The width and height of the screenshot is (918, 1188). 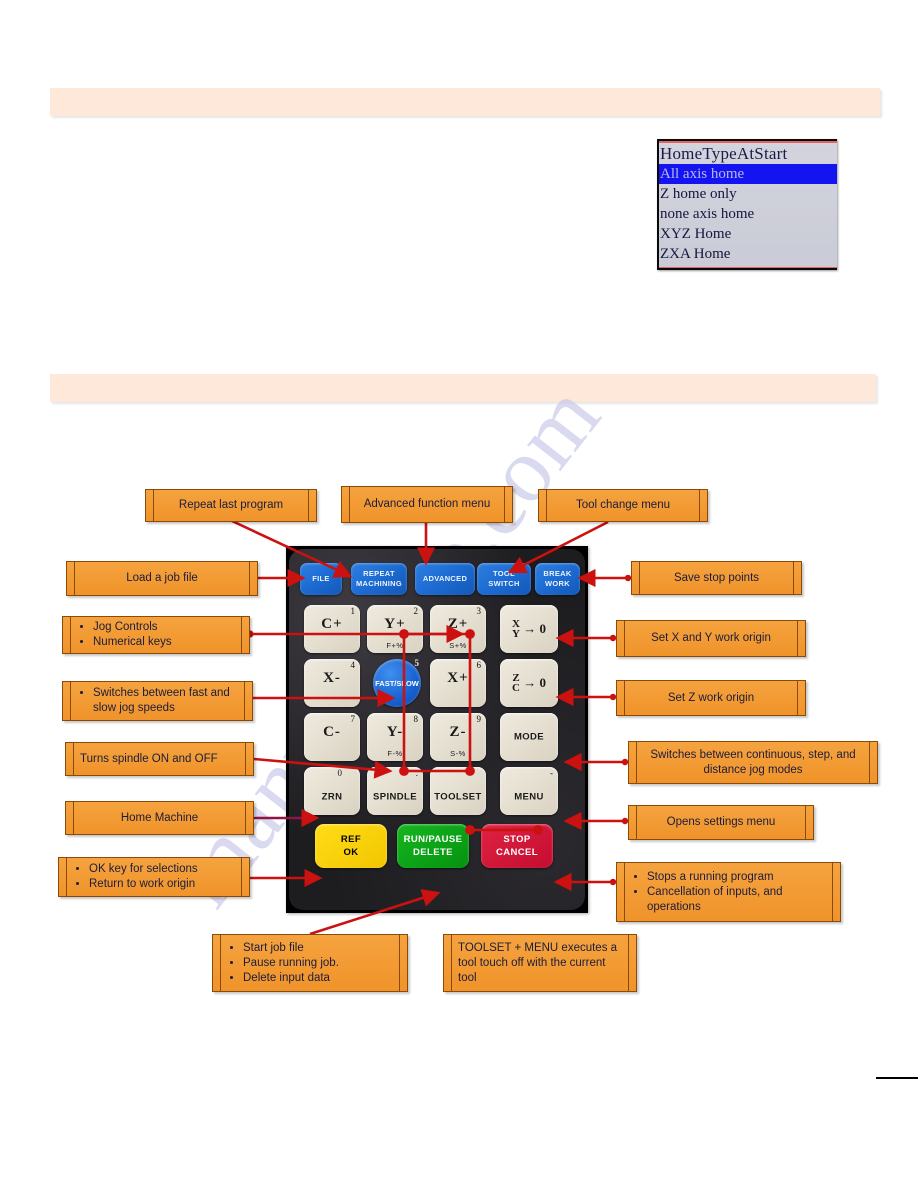 What do you see at coordinates (748, 234) in the screenshot?
I see `lcd-option-xyz-home: XYZ Home` at bounding box center [748, 234].